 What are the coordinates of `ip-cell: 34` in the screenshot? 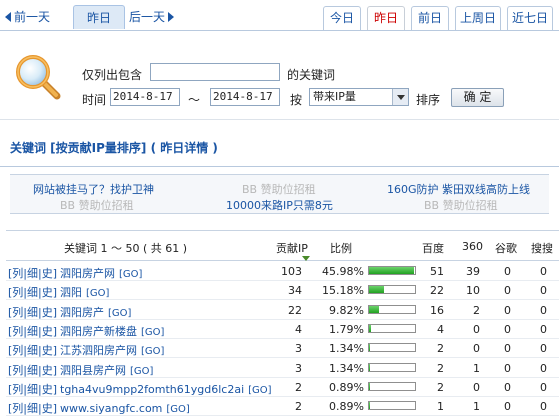 It's located at (295, 291).